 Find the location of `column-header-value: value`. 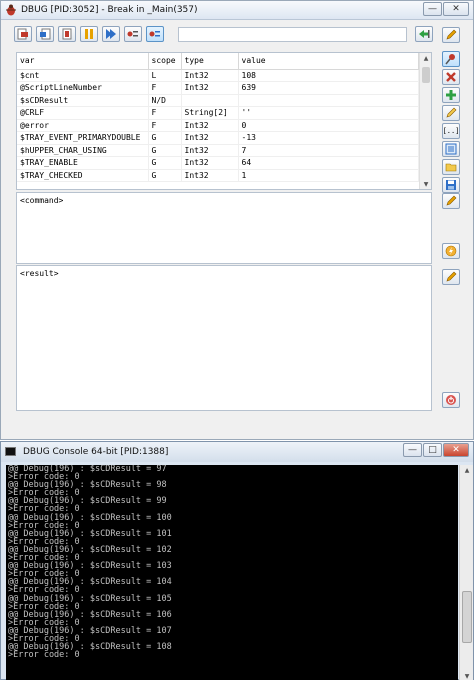

column-header-value: value is located at coordinates (328, 61).